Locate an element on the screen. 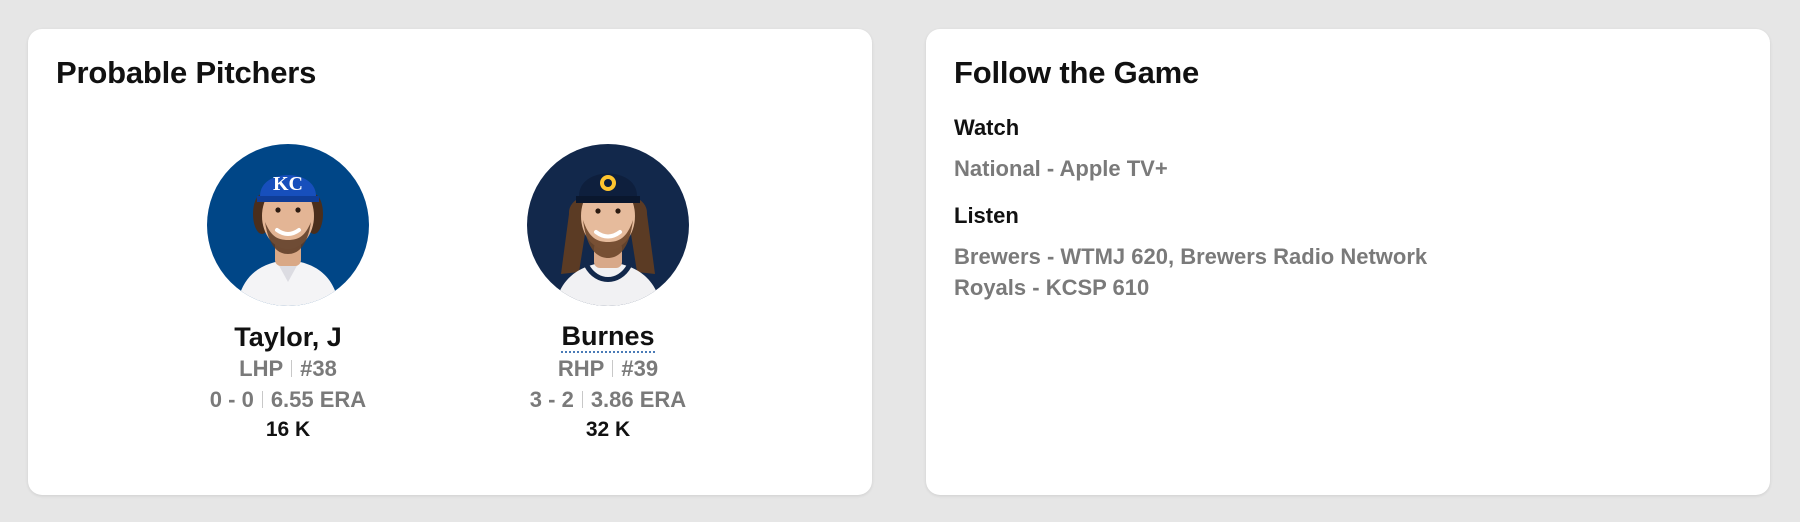  pitcher-era: 6.55 ERA is located at coordinates (318, 399).